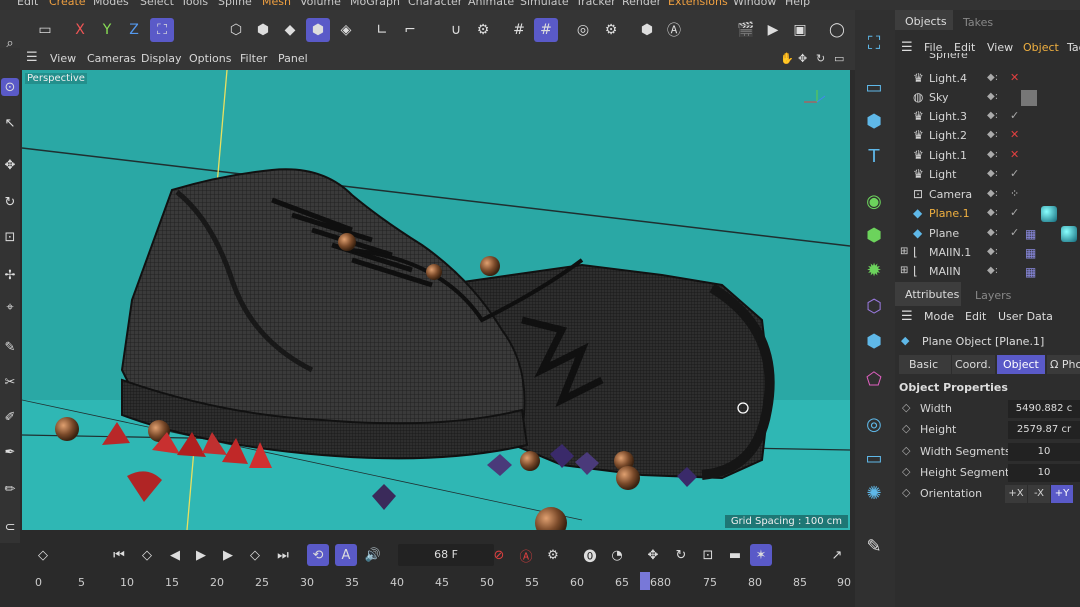  What do you see at coordinates (583, 30) in the screenshot?
I see `render-region-icon: ◎` at bounding box center [583, 30].